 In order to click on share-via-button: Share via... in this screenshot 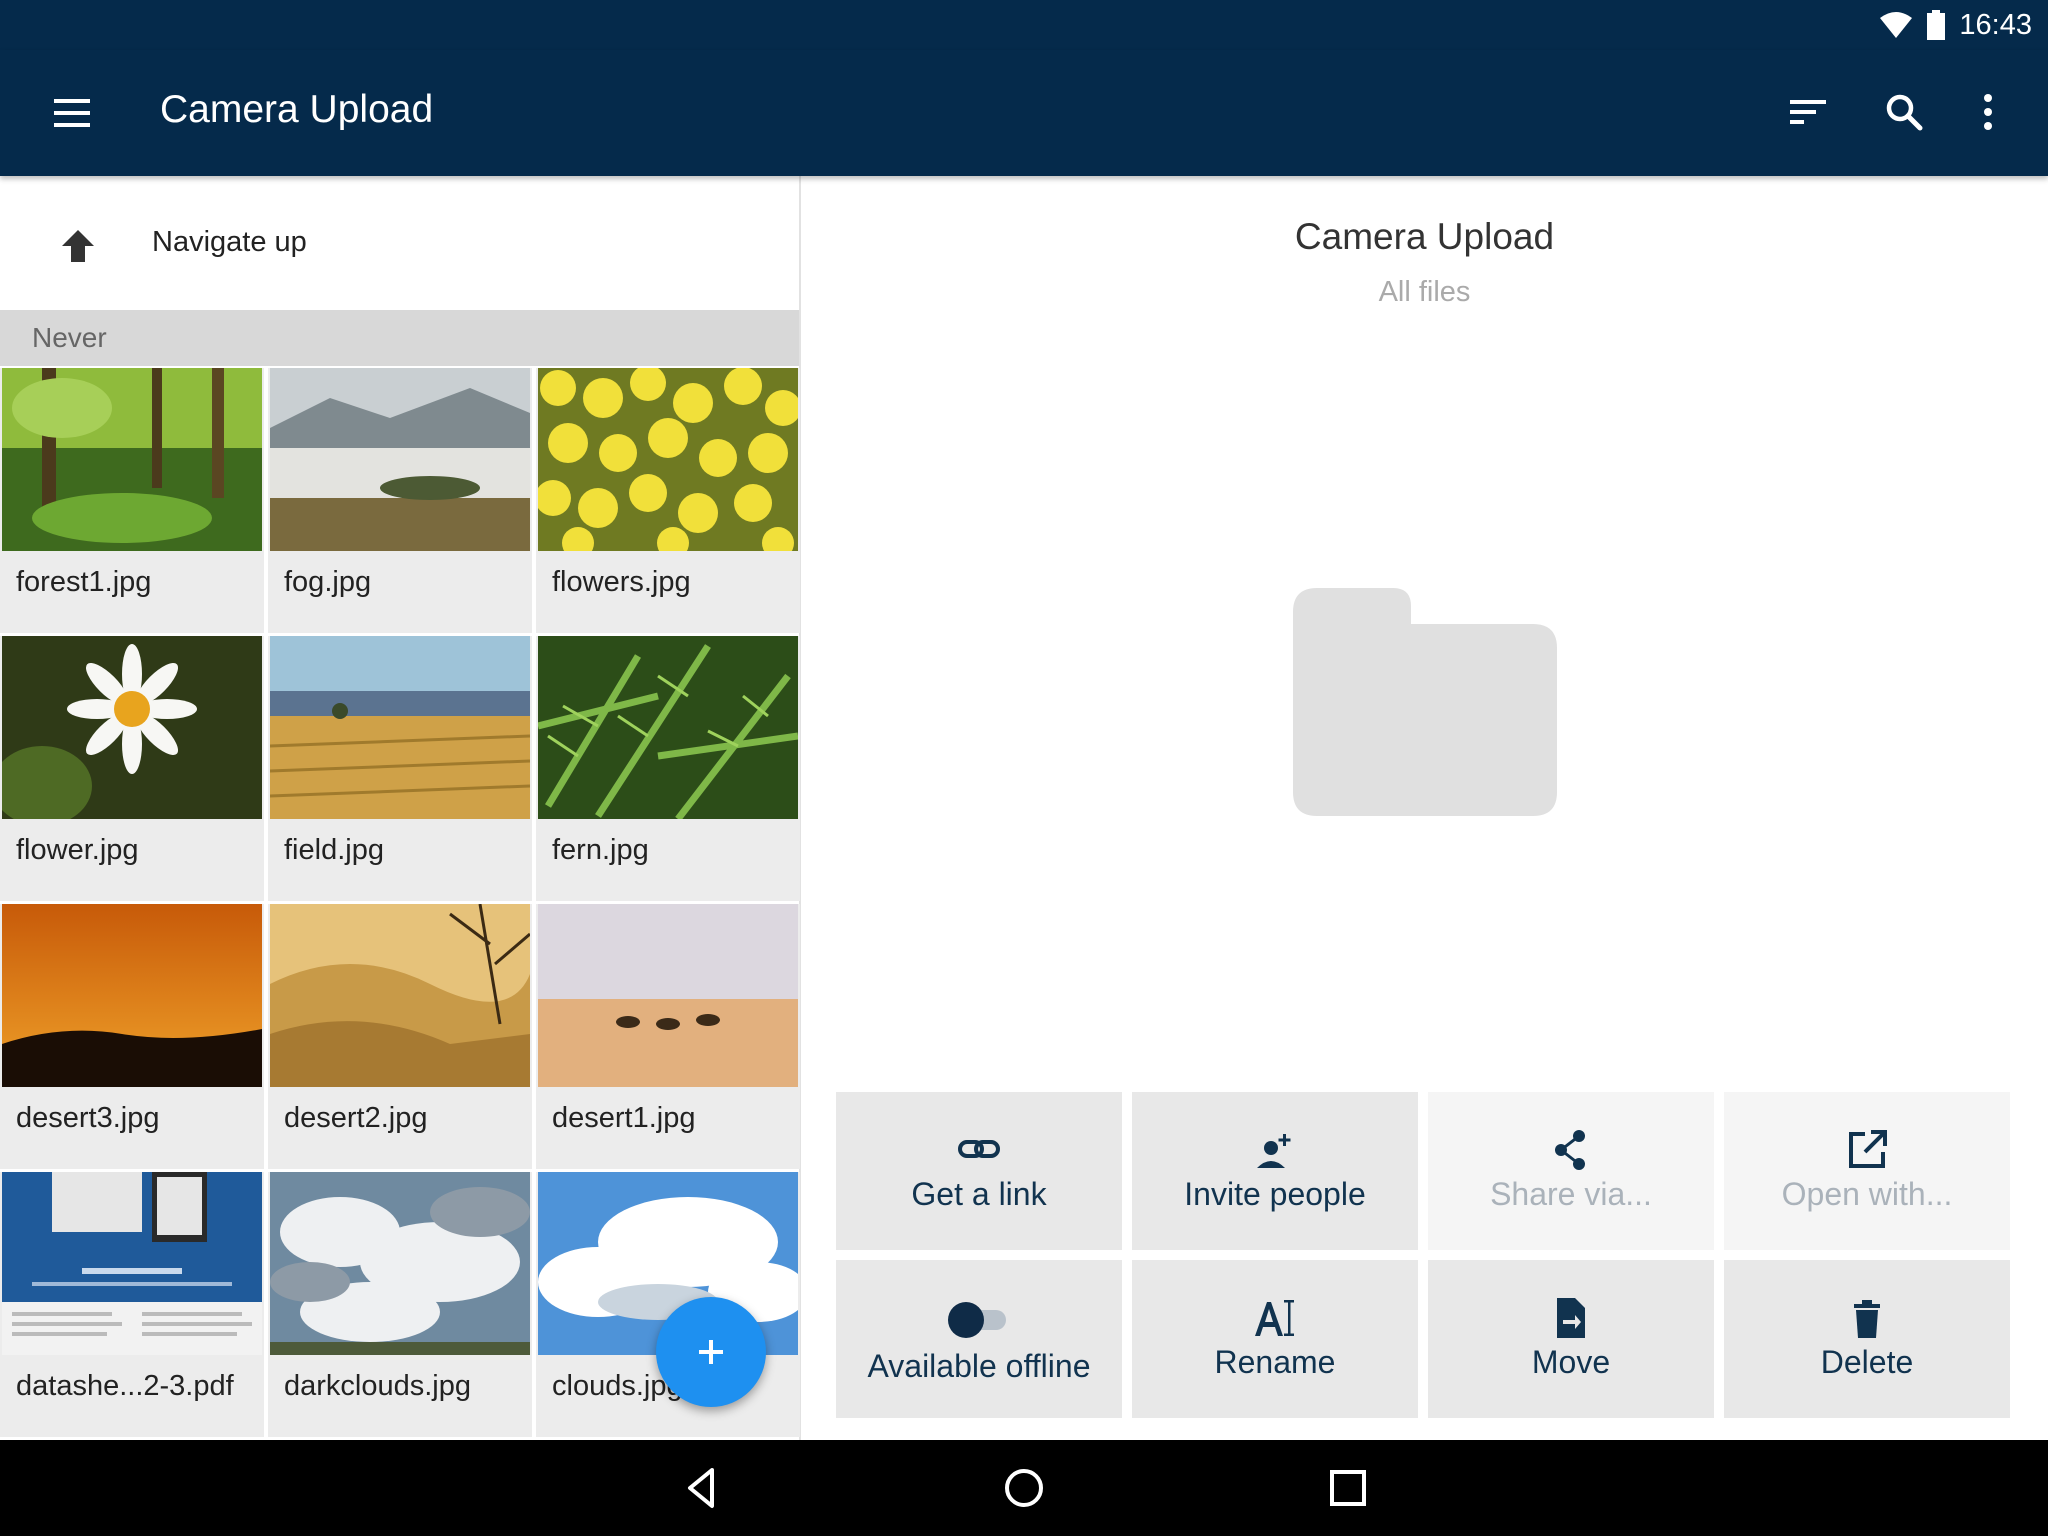, I will do `click(1571, 1171)`.